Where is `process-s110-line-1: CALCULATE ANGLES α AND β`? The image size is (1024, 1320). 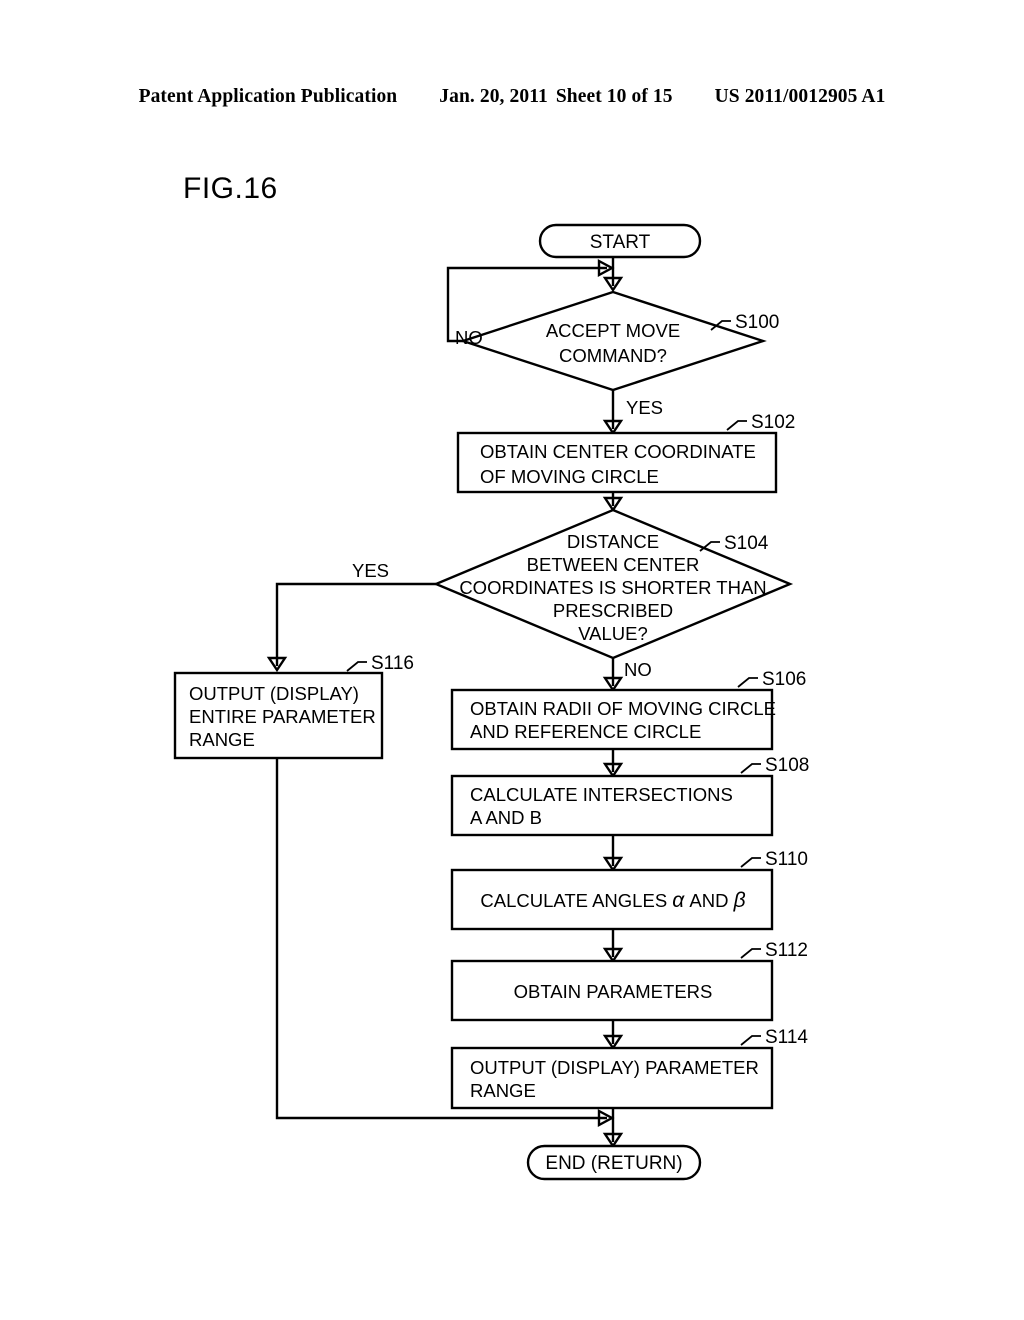 process-s110-line-1: CALCULATE ANGLES α AND β is located at coordinates (612, 900).